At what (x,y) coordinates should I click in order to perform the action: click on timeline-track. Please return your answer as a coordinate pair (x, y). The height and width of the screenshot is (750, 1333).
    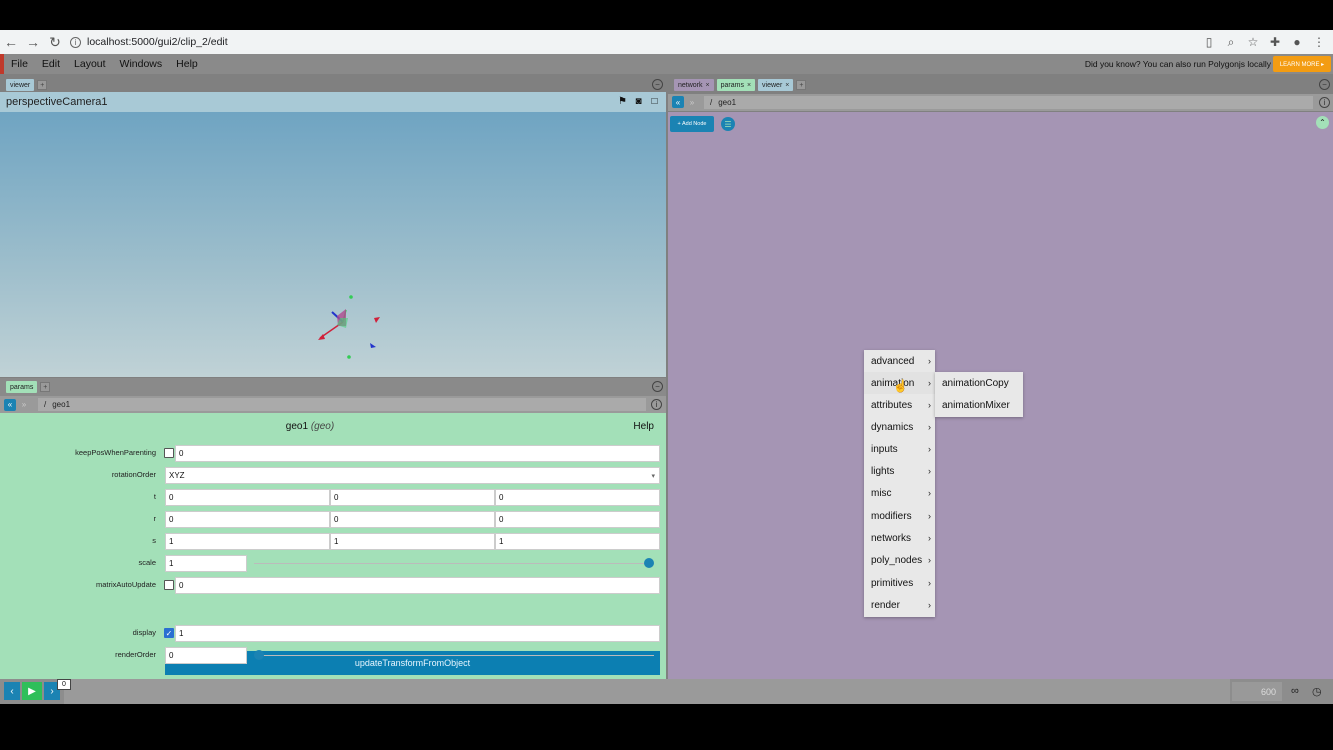
    Looking at the image, I should click on (647, 691).